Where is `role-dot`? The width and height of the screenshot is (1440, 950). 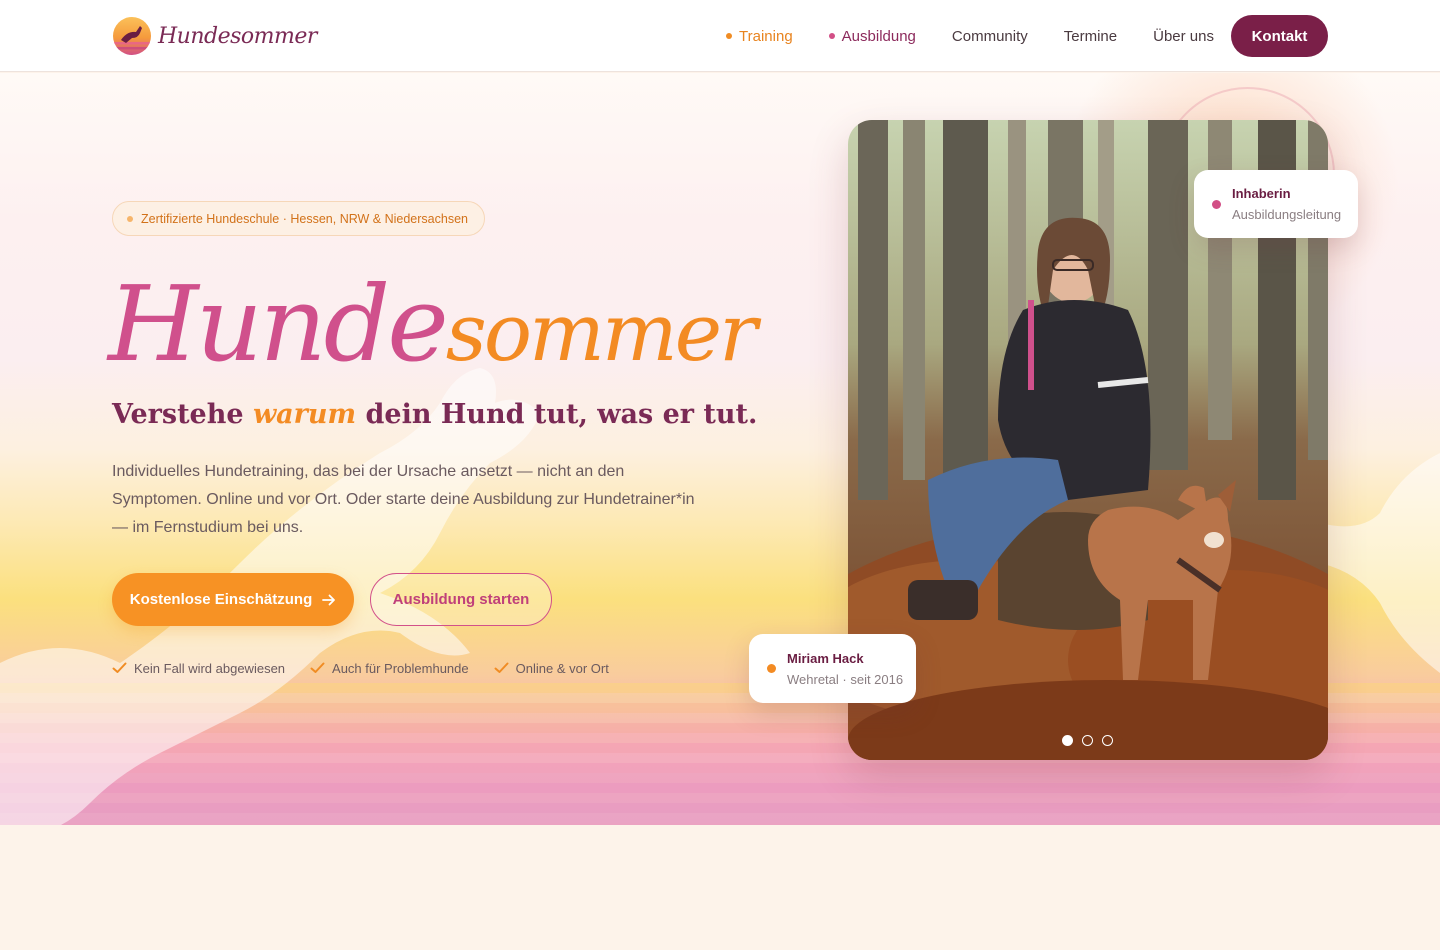
role-dot is located at coordinates (1216, 204).